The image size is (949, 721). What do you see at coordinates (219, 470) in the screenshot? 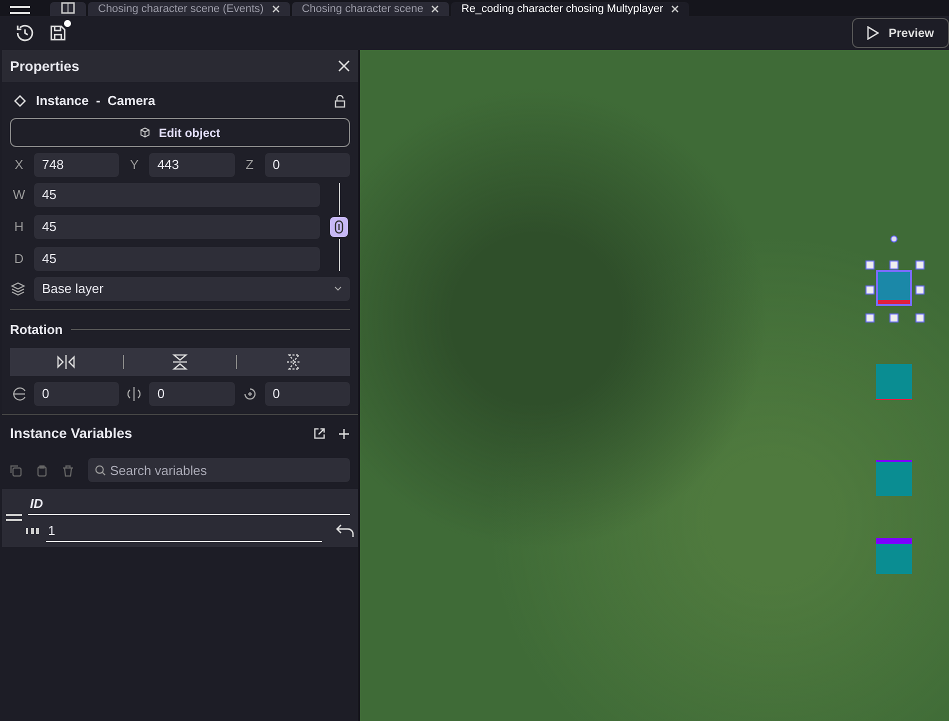
I see `search-field: Search variables` at bounding box center [219, 470].